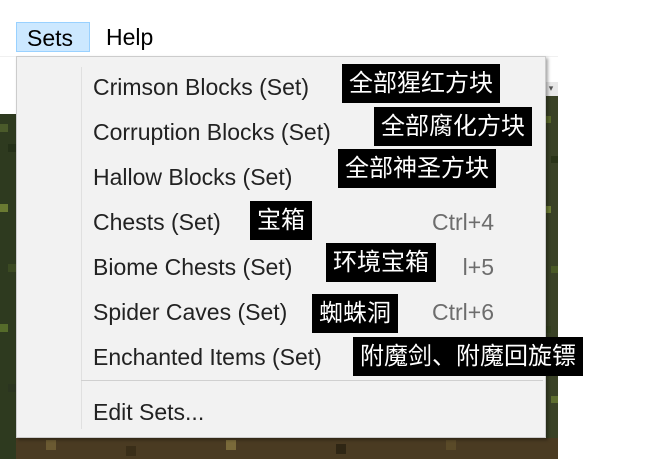  I want to click on menu-item-label: Biome Chests (Set), so click(193, 267).